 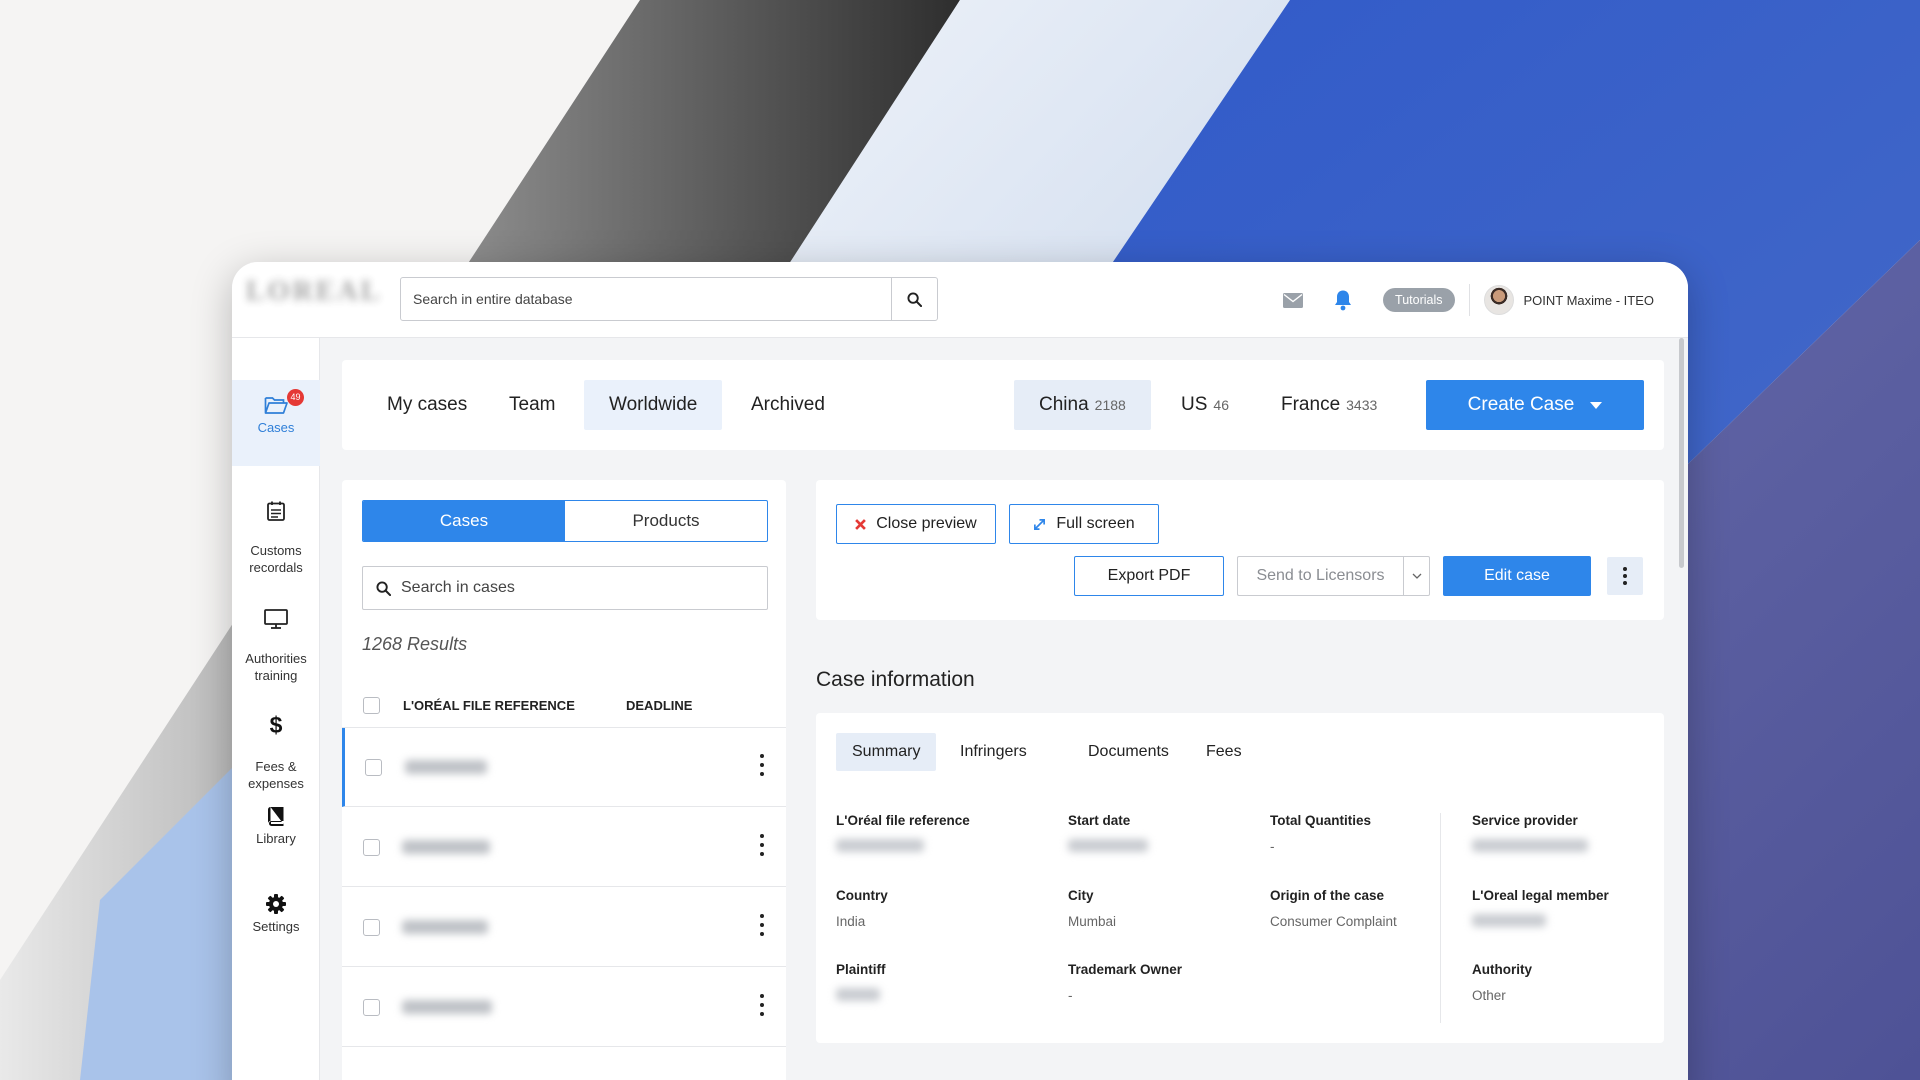 I want to click on sidebar-item-fees-expenses: $ Fees & expenses, so click(x=276, y=744).